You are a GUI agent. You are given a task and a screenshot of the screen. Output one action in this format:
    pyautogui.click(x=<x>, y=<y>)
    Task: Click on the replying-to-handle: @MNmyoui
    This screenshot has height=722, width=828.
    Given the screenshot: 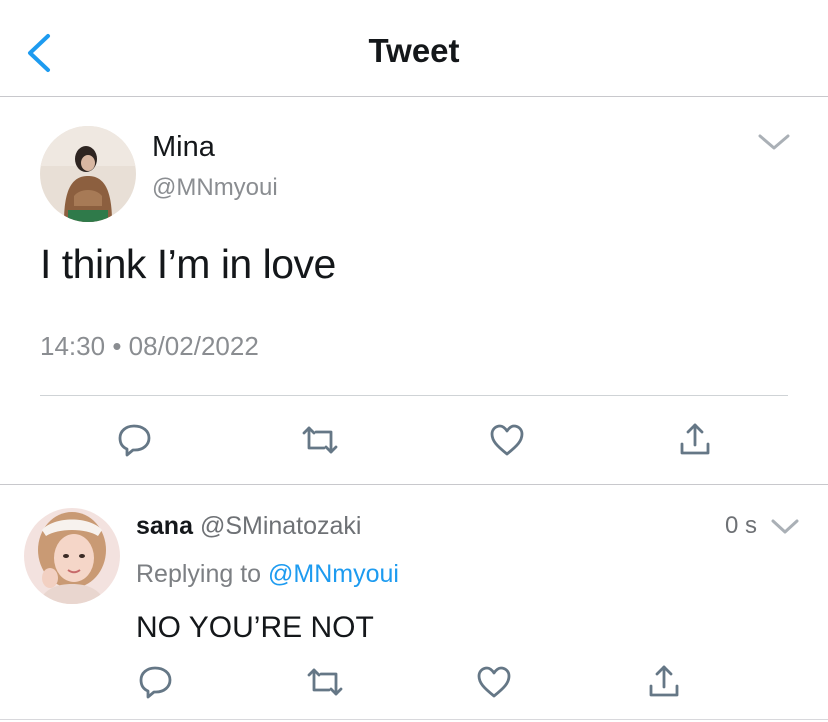 What is the action you would take?
    pyautogui.click(x=333, y=574)
    